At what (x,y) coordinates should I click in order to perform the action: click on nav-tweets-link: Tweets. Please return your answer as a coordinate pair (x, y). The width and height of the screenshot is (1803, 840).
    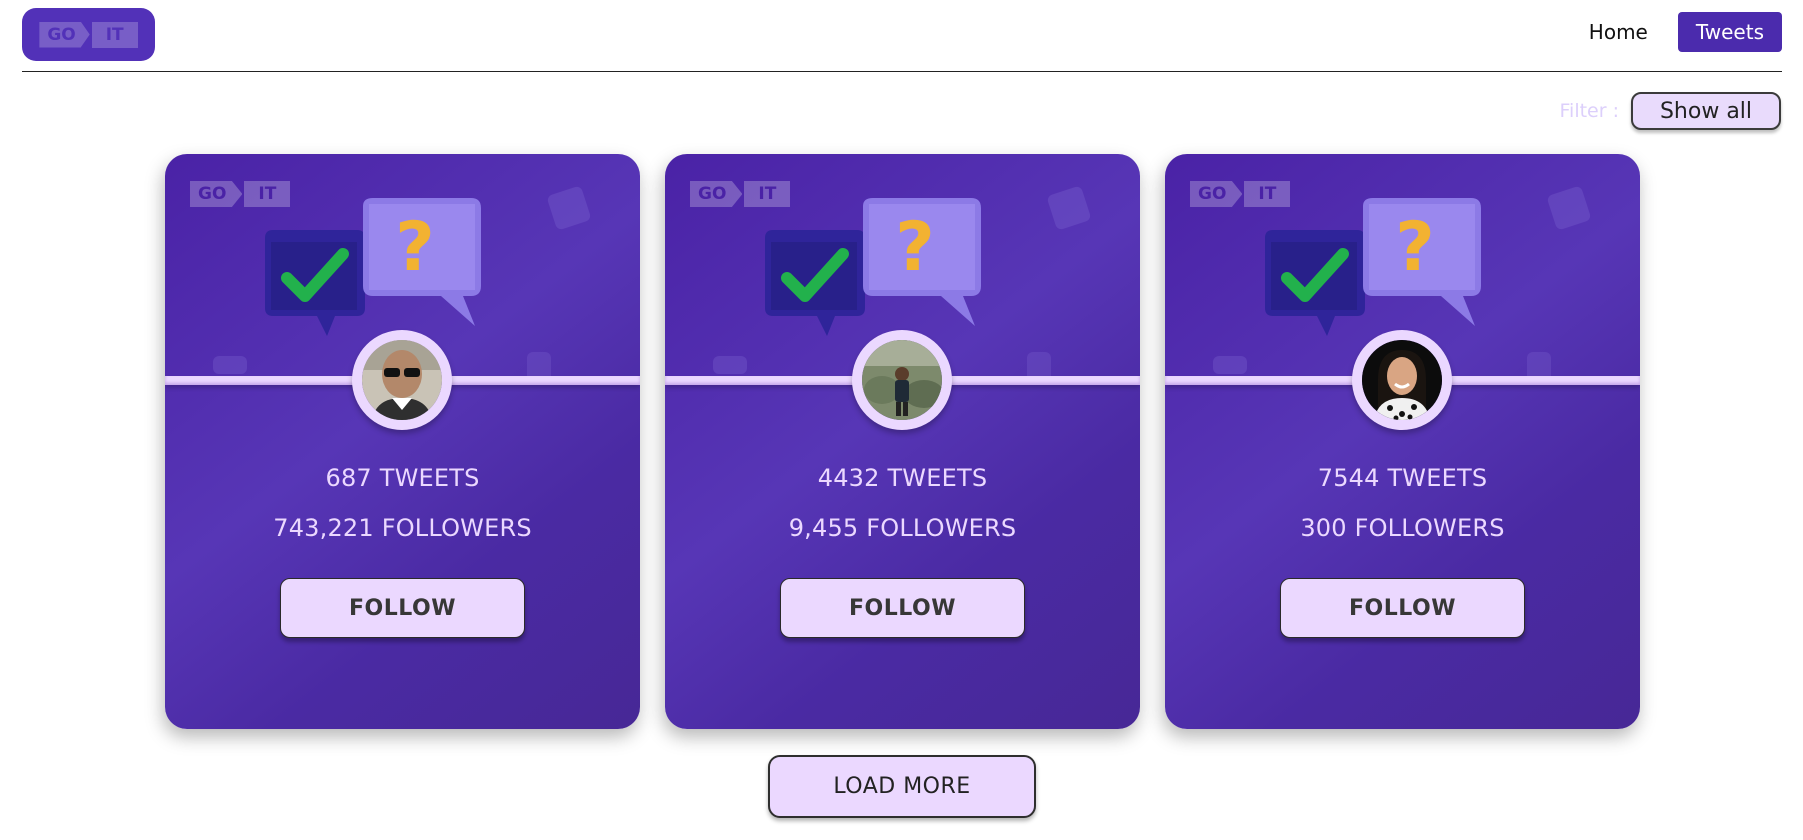
    Looking at the image, I should click on (1729, 32).